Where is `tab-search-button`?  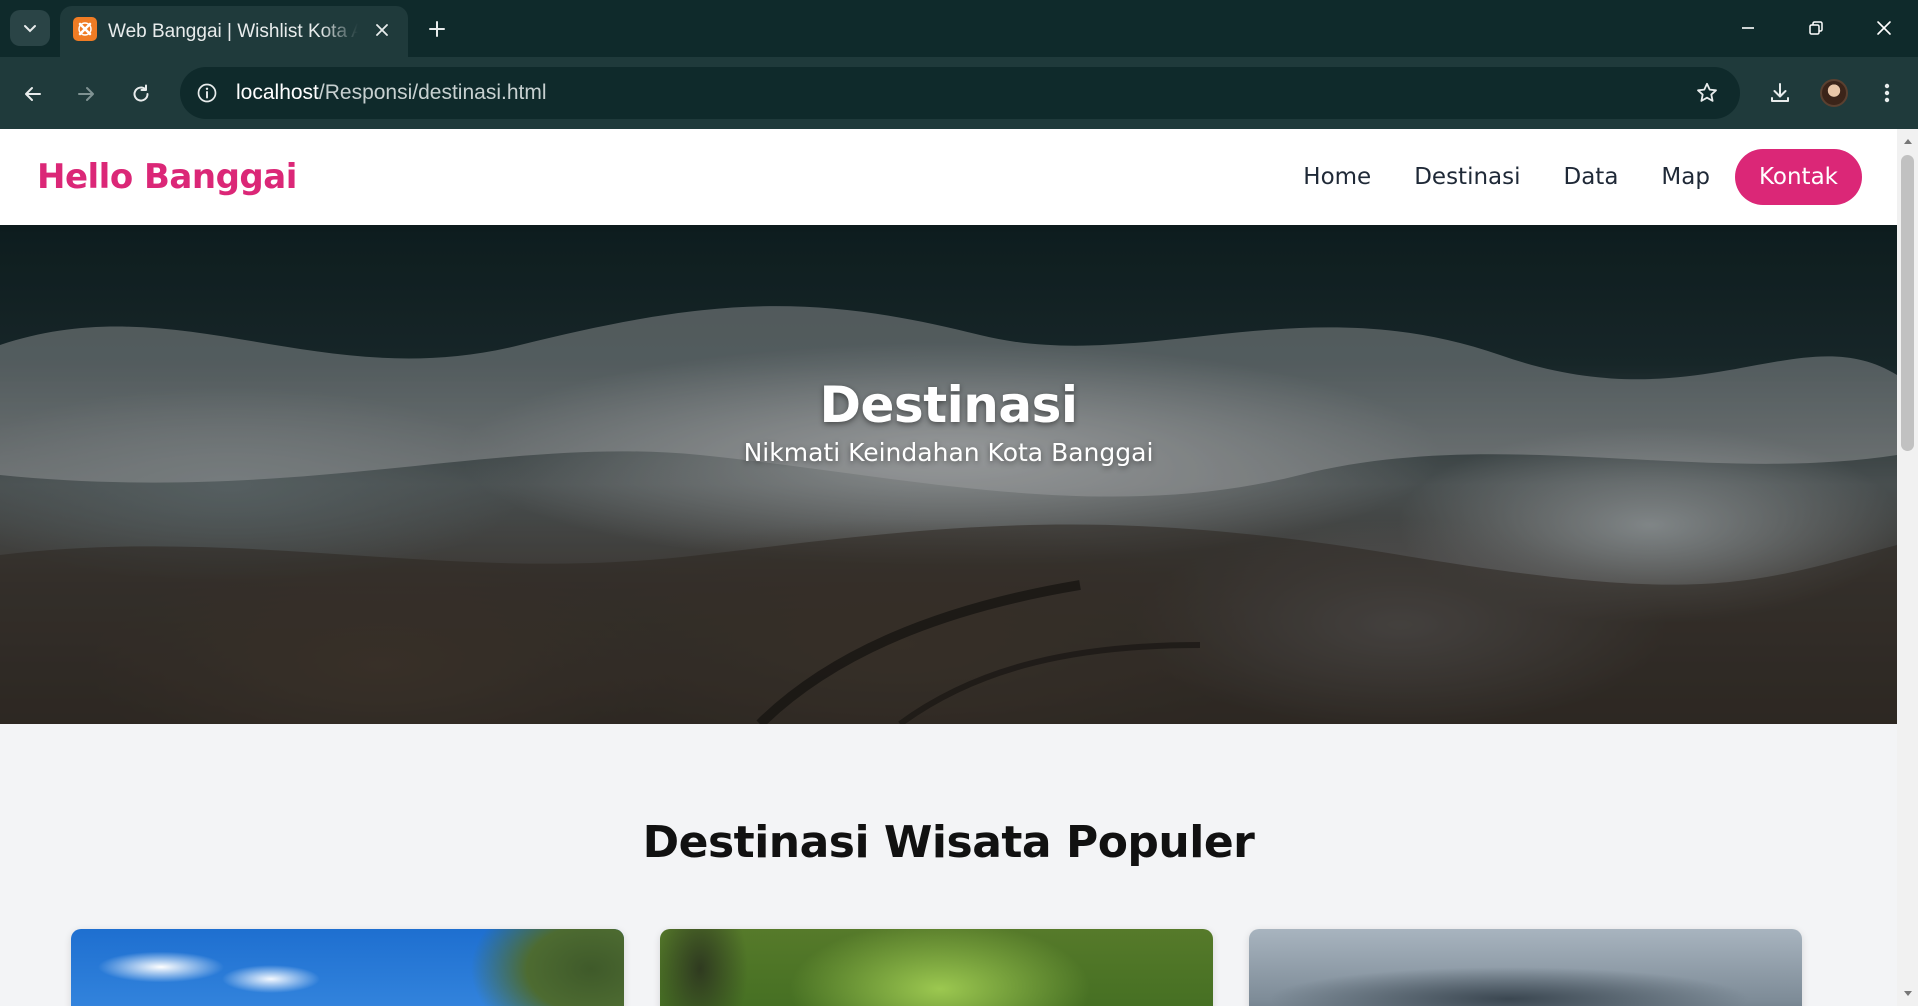 tab-search-button is located at coordinates (30, 28).